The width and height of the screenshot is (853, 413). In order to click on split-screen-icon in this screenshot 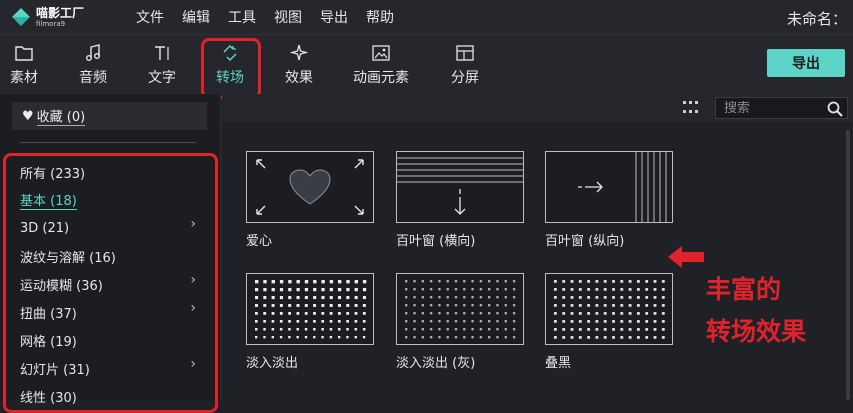, I will do `click(465, 53)`.